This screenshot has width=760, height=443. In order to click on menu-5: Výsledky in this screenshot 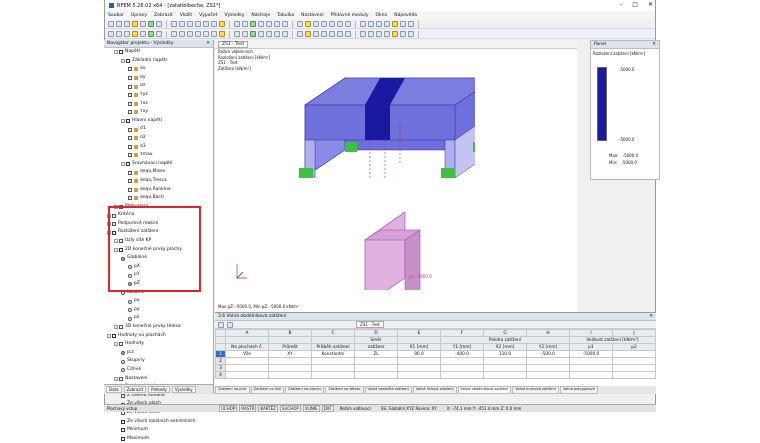, I will do `click(234, 15)`.